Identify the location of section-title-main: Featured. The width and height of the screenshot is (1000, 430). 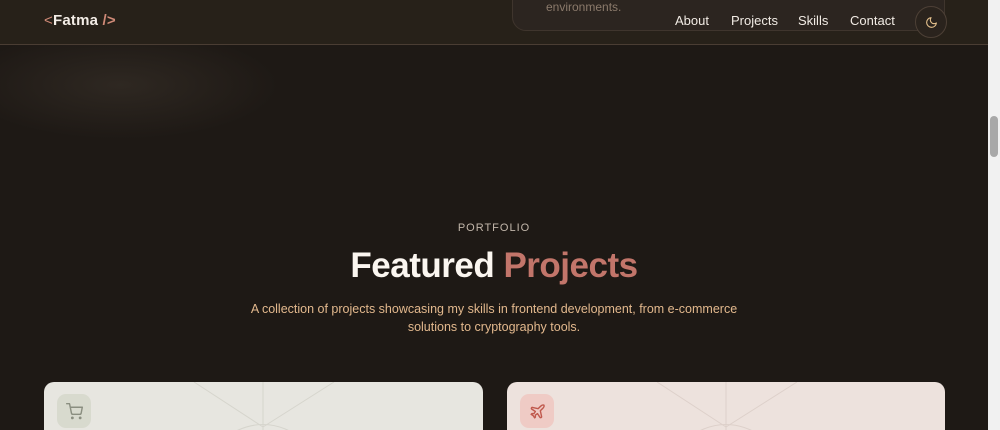
(422, 265).